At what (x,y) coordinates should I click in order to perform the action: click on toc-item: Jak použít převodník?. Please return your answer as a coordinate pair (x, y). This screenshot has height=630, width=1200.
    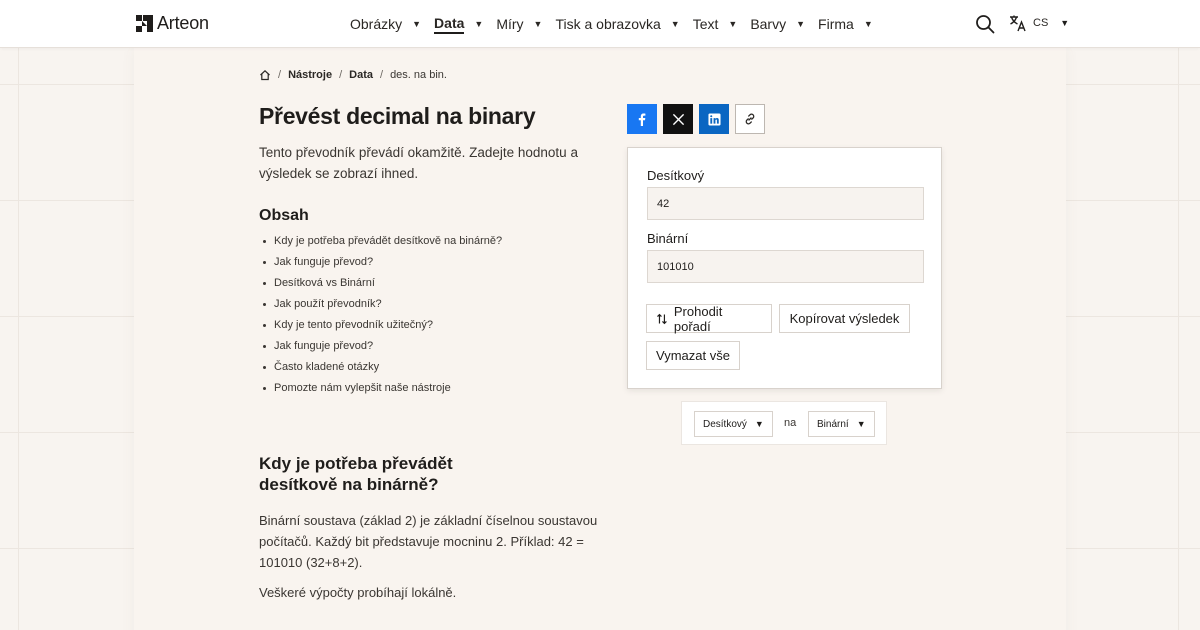
    Looking at the image, I should click on (382, 304).